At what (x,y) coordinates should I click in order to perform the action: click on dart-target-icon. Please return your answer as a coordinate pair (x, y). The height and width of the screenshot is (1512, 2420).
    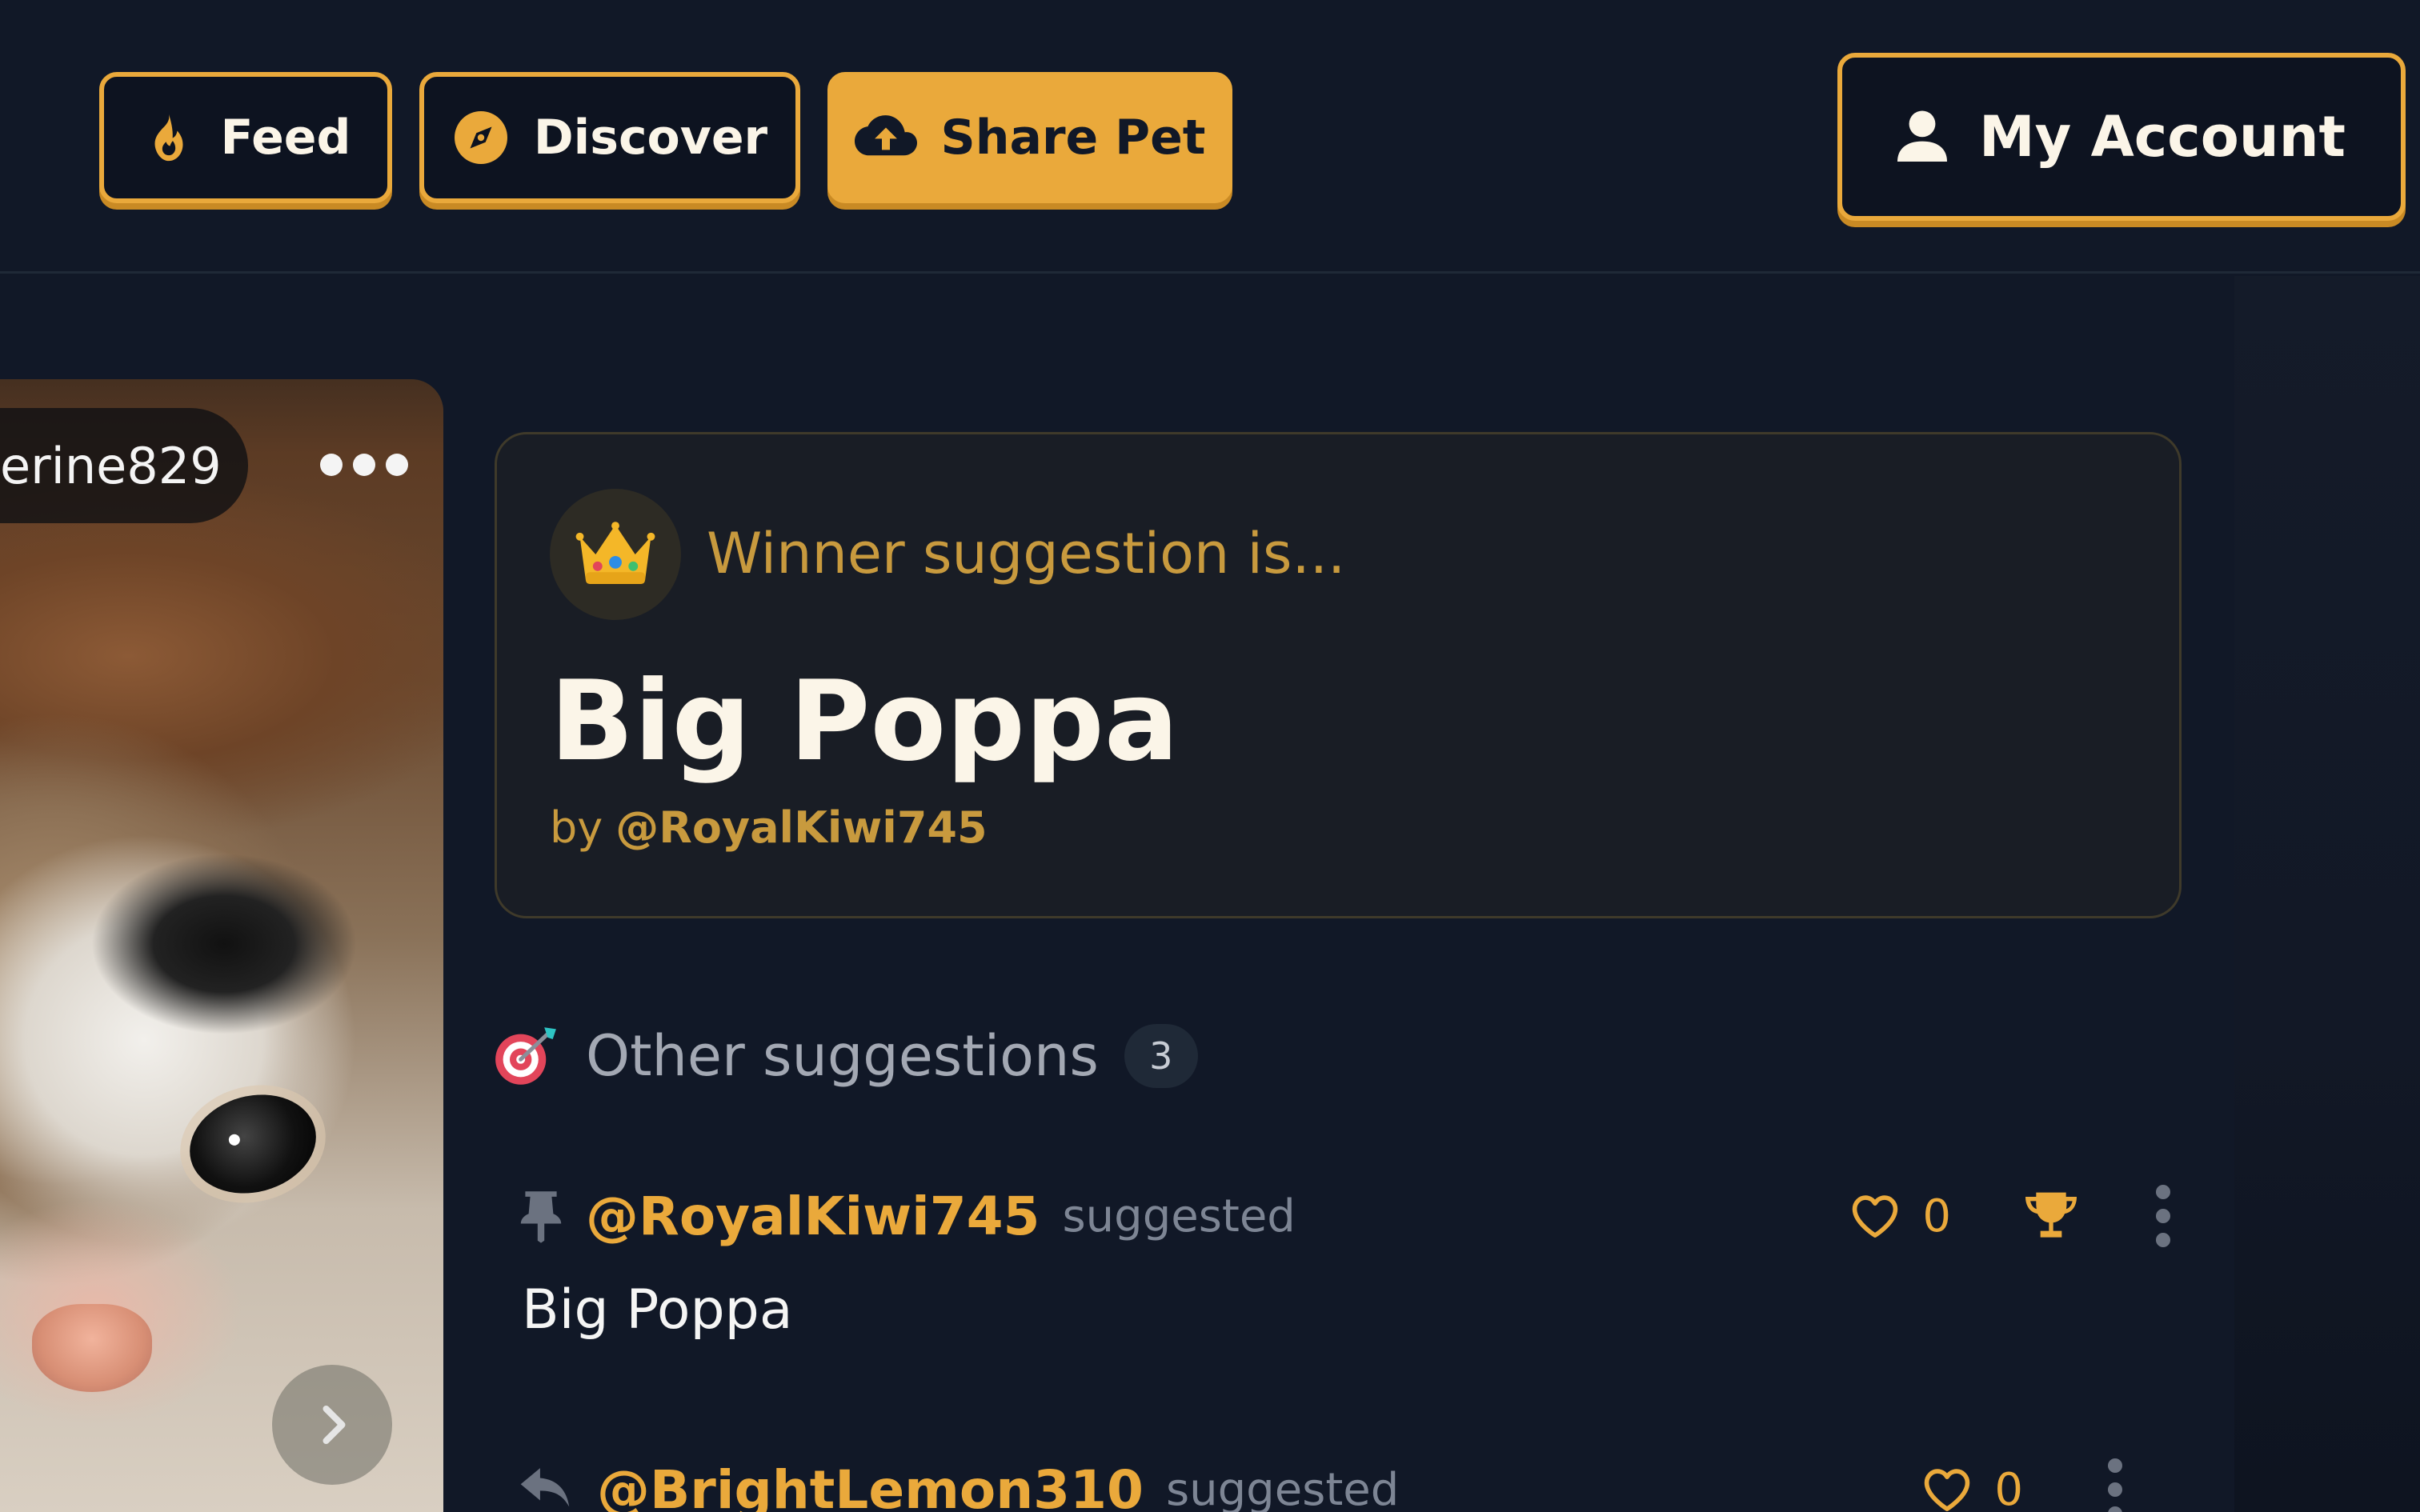
    Looking at the image, I should click on (525, 1056).